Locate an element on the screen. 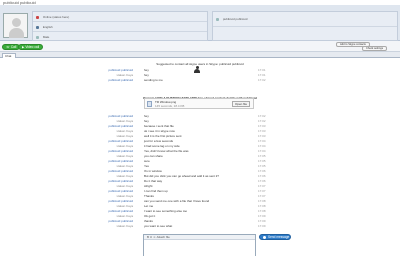  contact-gender-text: Male is located at coordinates (46, 37).